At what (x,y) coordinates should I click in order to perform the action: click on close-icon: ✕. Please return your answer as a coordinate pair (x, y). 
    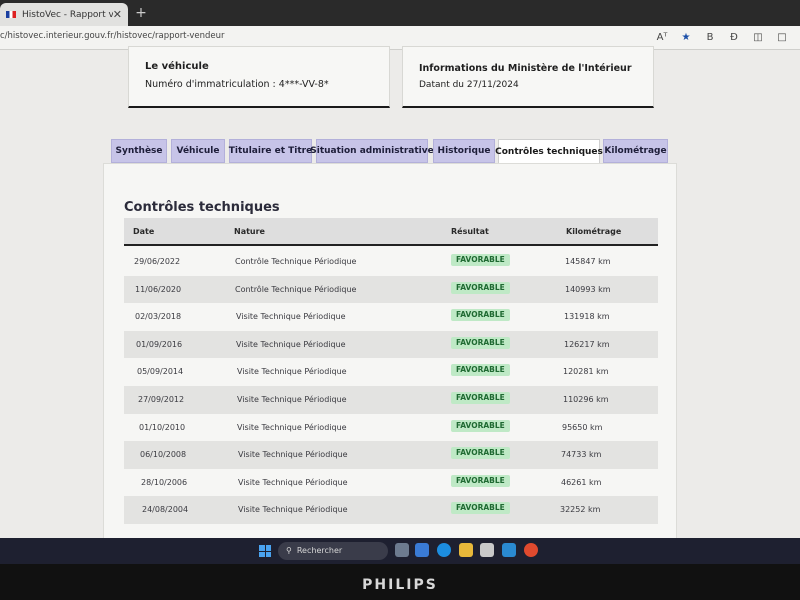
    Looking at the image, I should click on (117, 14).